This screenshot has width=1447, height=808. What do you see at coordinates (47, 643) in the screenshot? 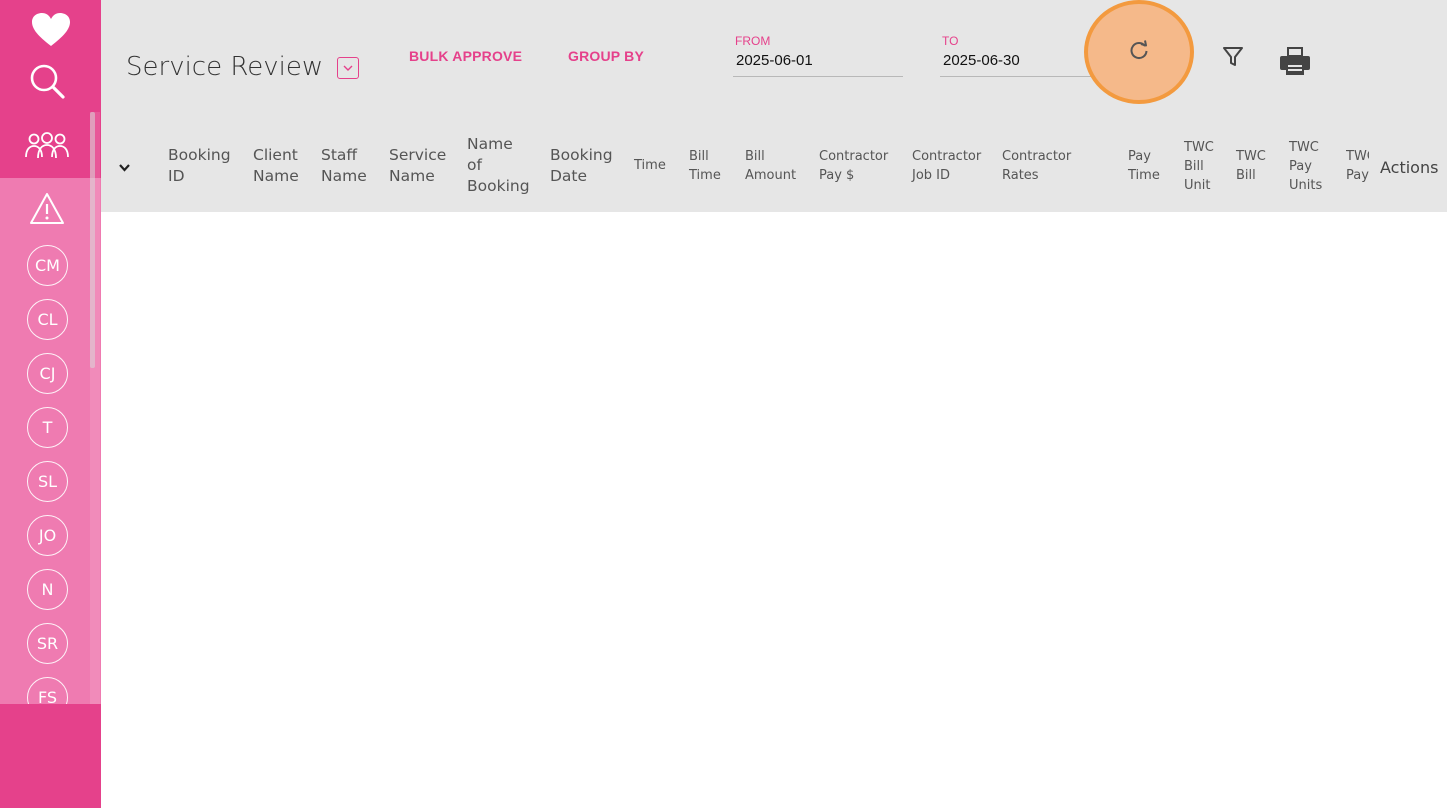
I see `avatar-client: SR` at bounding box center [47, 643].